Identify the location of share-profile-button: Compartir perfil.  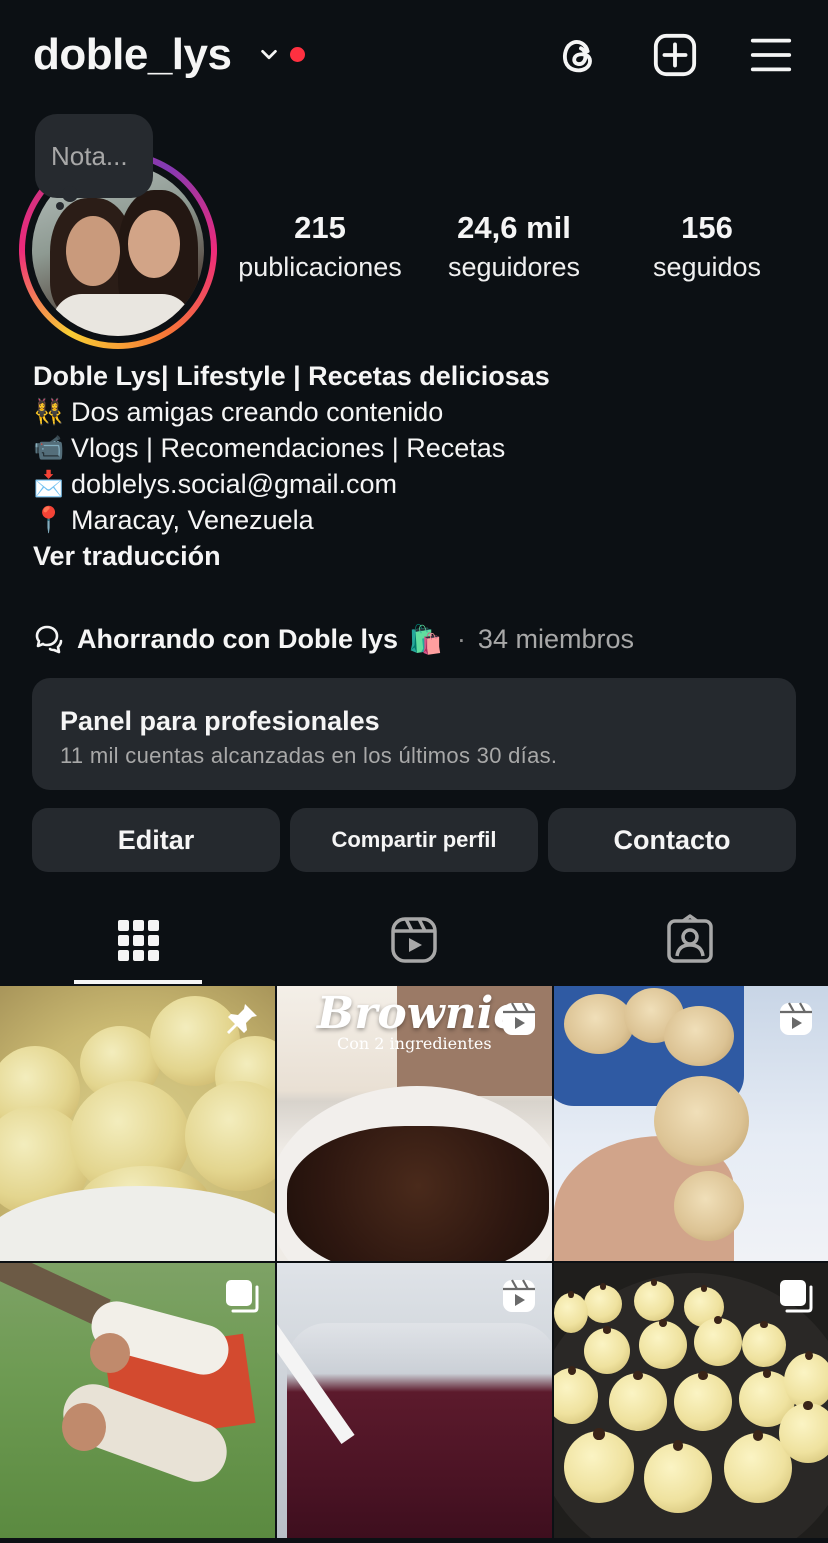
(414, 840).